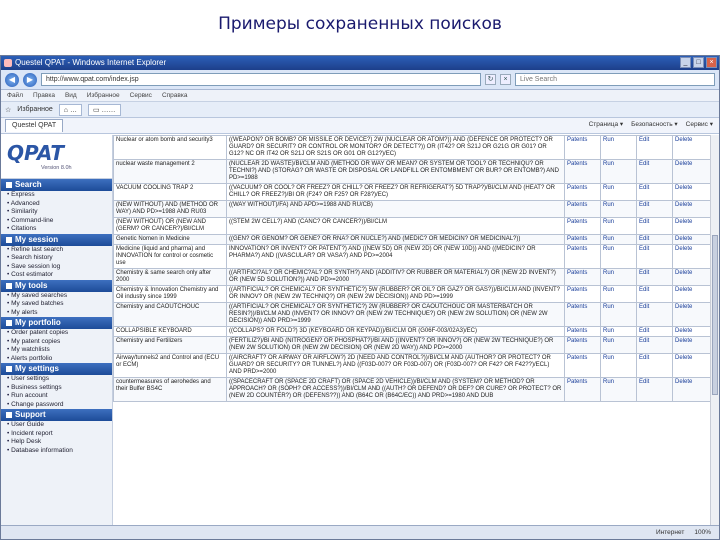 This screenshot has height=540, width=720. I want to click on favorites-star-icon: ☆, so click(8, 110).